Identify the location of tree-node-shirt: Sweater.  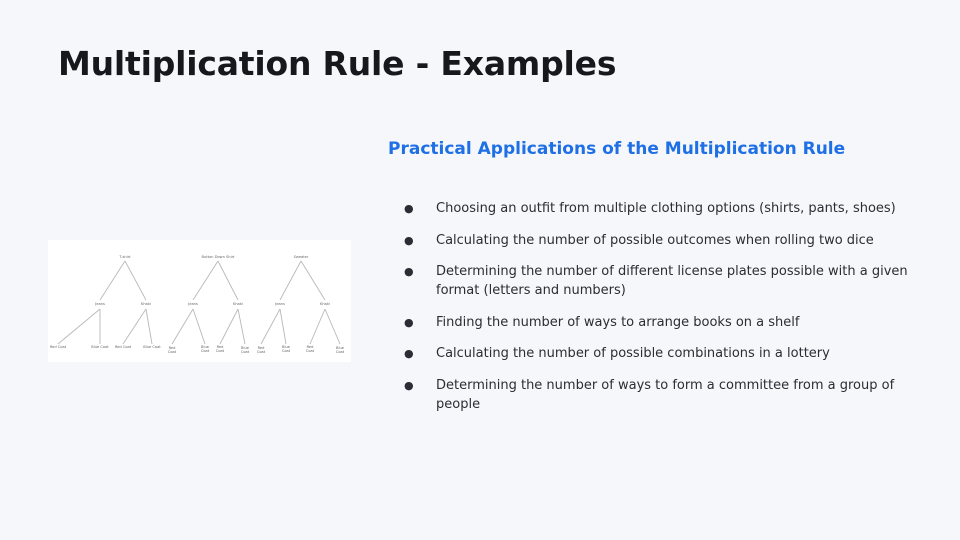
(301, 257).